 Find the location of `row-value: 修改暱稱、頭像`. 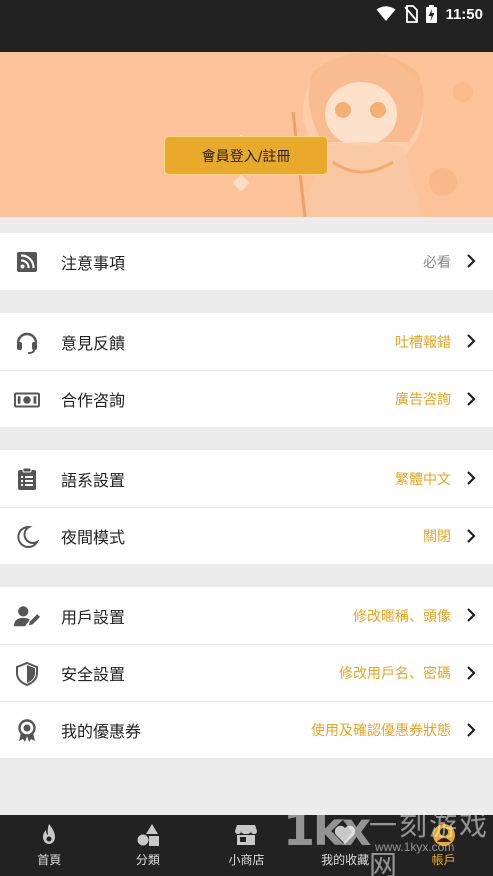

row-value: 修改暱稱、頭像 is located at coordinates (402, 616).